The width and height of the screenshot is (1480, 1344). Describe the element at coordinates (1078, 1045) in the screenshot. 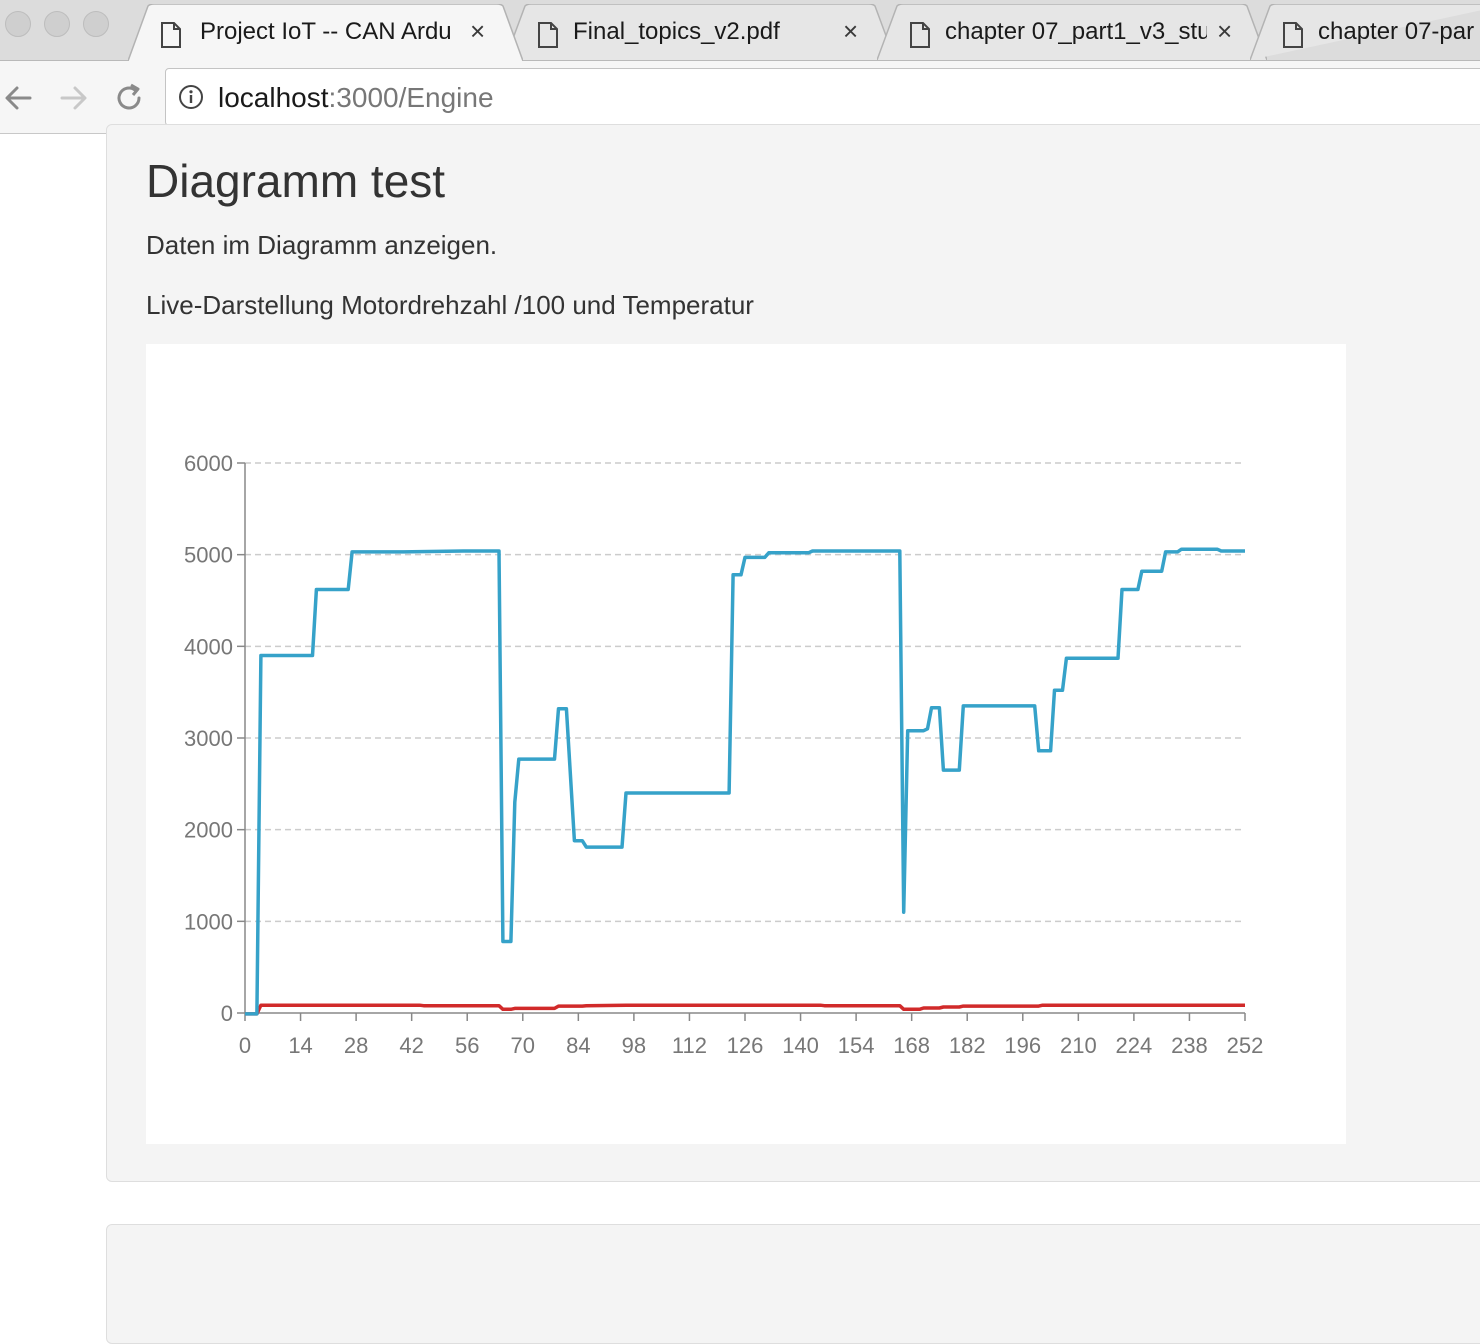

I see `x-tick-label: 210` at that location.